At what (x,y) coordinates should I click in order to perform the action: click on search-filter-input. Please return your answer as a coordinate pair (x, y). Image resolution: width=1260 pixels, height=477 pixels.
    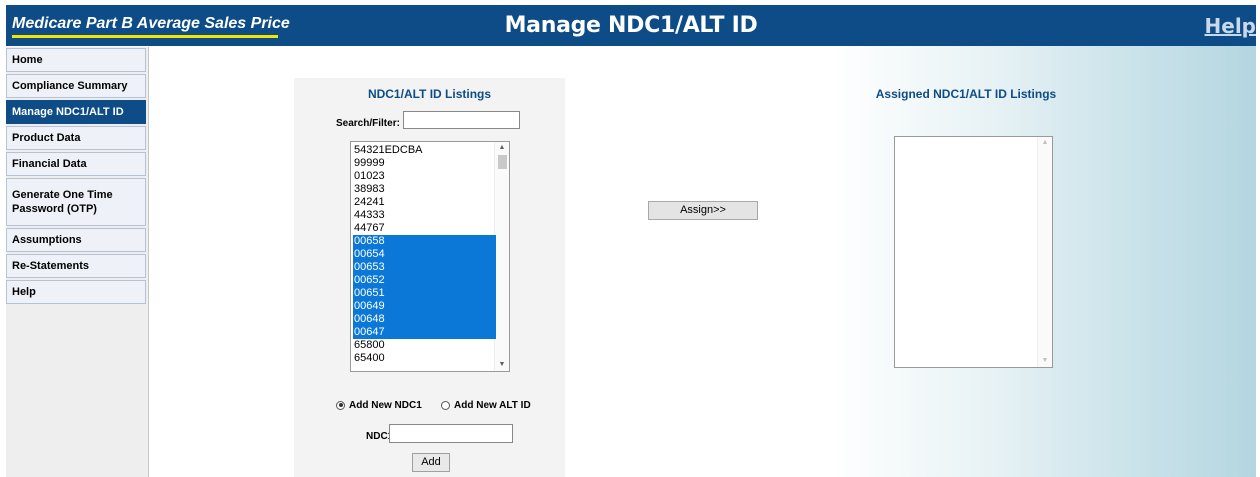
    Looking at the image, I should click on (461, 120).